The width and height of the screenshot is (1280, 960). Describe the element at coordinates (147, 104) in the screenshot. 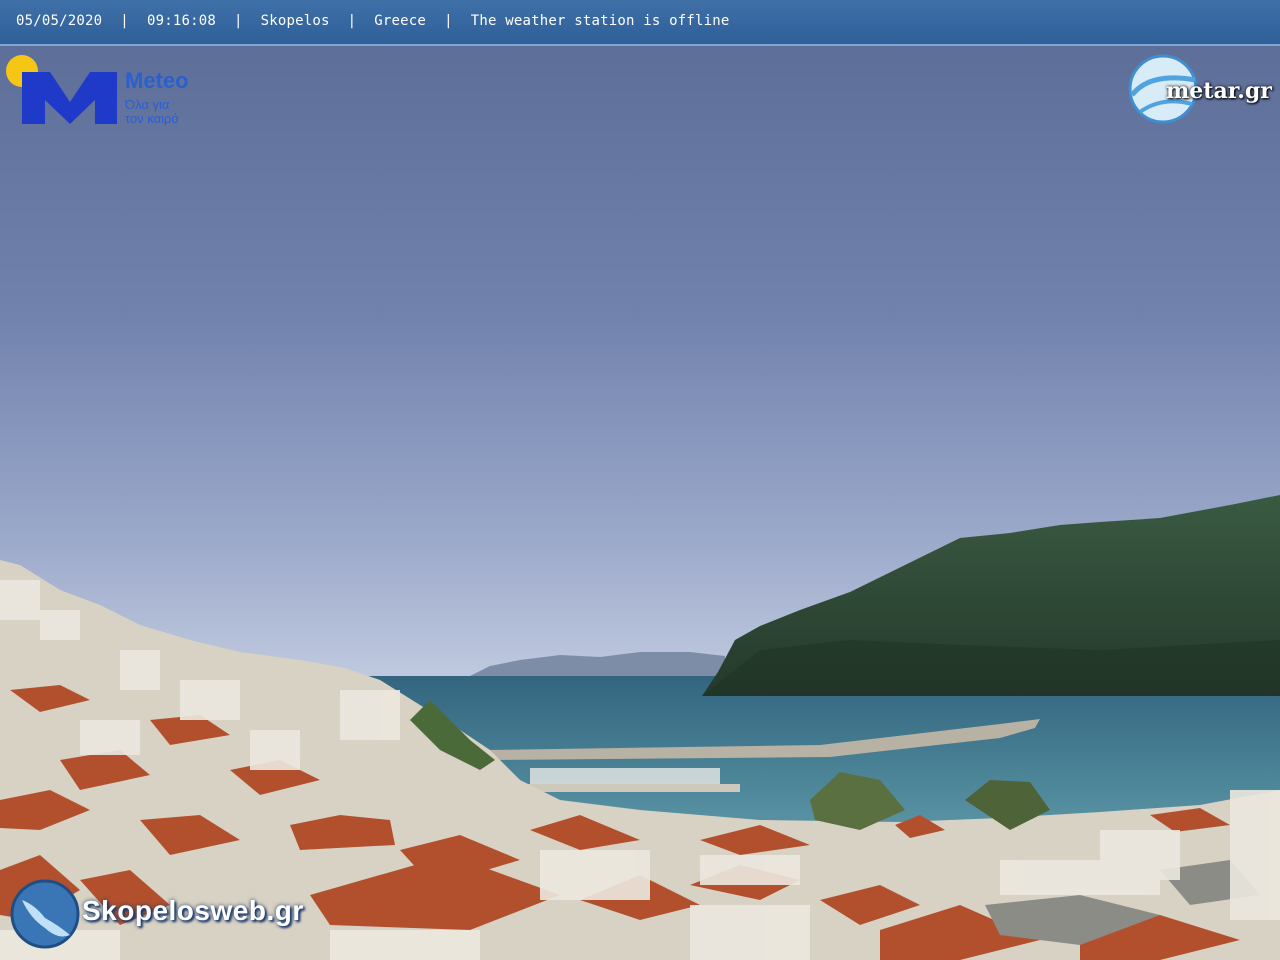

I see `meteo-logo-tagline-1: Όλα για` at that location.